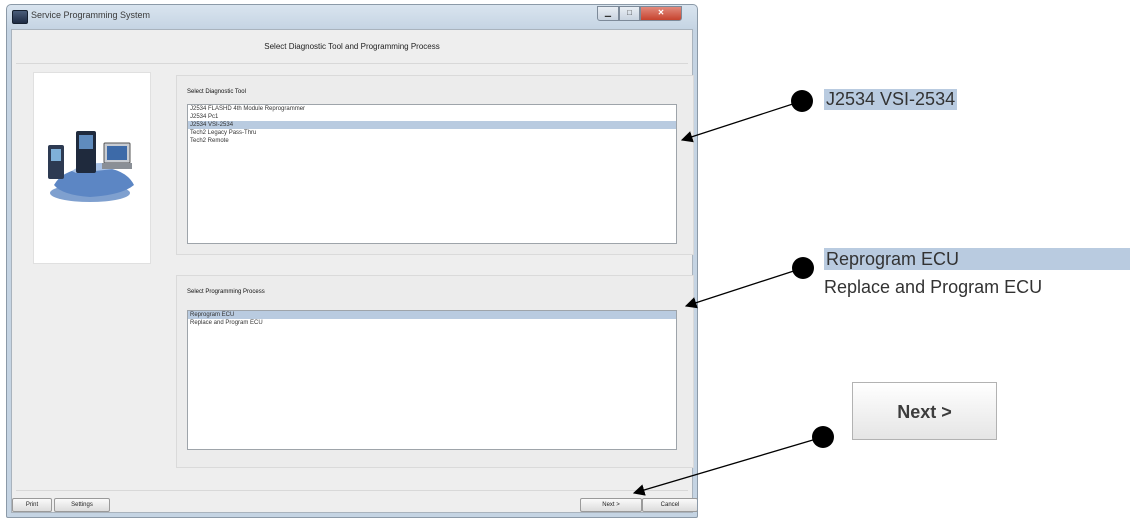 Image resolution: width=1138 pixels, height=522 pixels. Describe the element at coordinates (432, 380) in the screenshot. I see `programming-process-list: Reprogram ECU Replace and Program ECU` at that location.